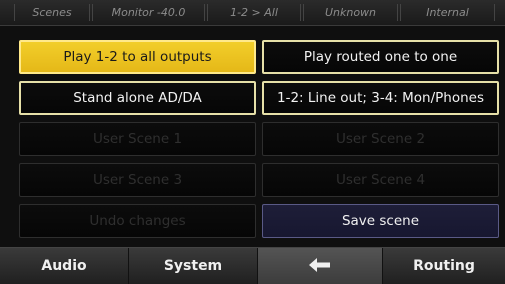  Describe the element at coordinates (137, 180) in the screenshot. I see `scene-button-user-3: User Scene 3` at that location.